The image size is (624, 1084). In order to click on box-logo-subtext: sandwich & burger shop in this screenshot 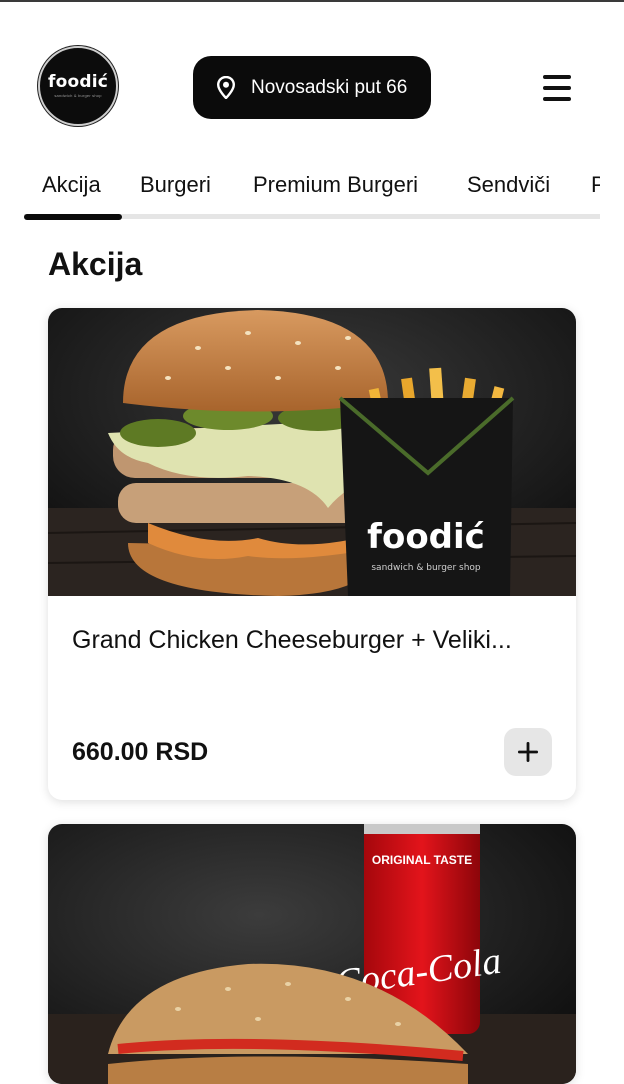, I will do `click(426, 568)`.